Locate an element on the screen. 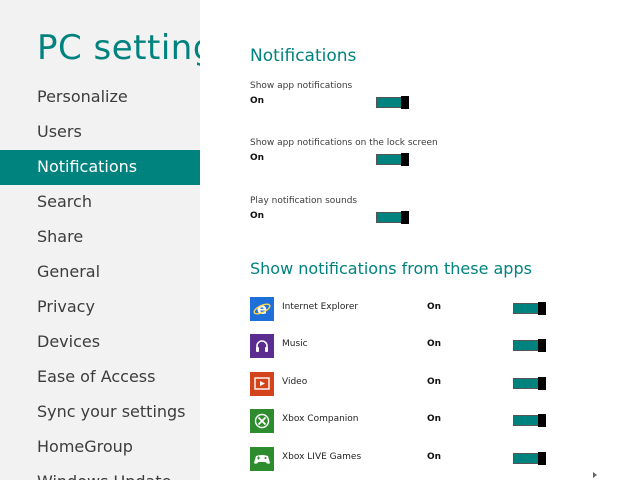 The image size is (640, 480). video-play-icon is located at coordinates (262, 384).